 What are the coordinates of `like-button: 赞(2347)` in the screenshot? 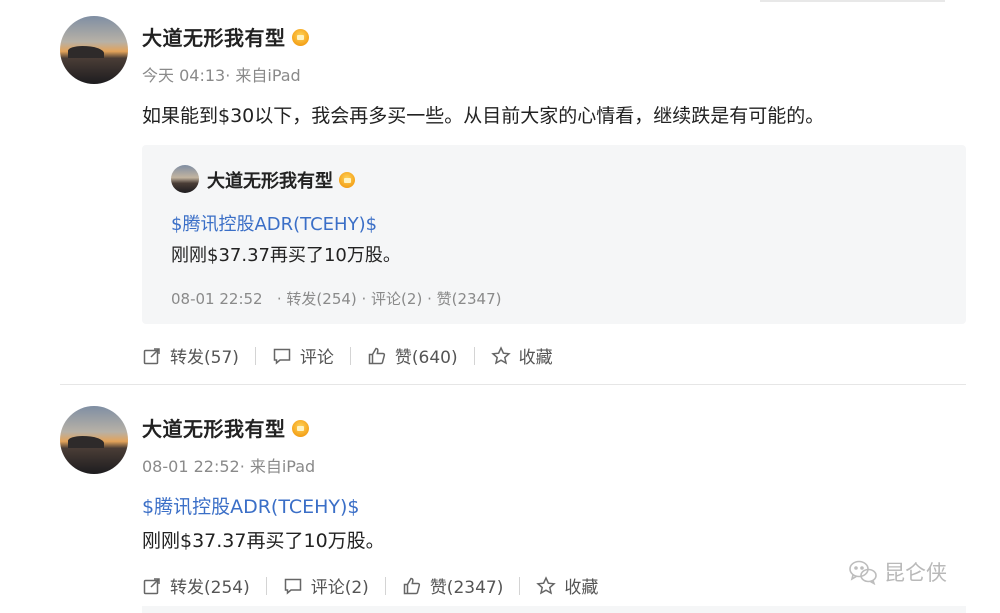 It's located at (453, 585).